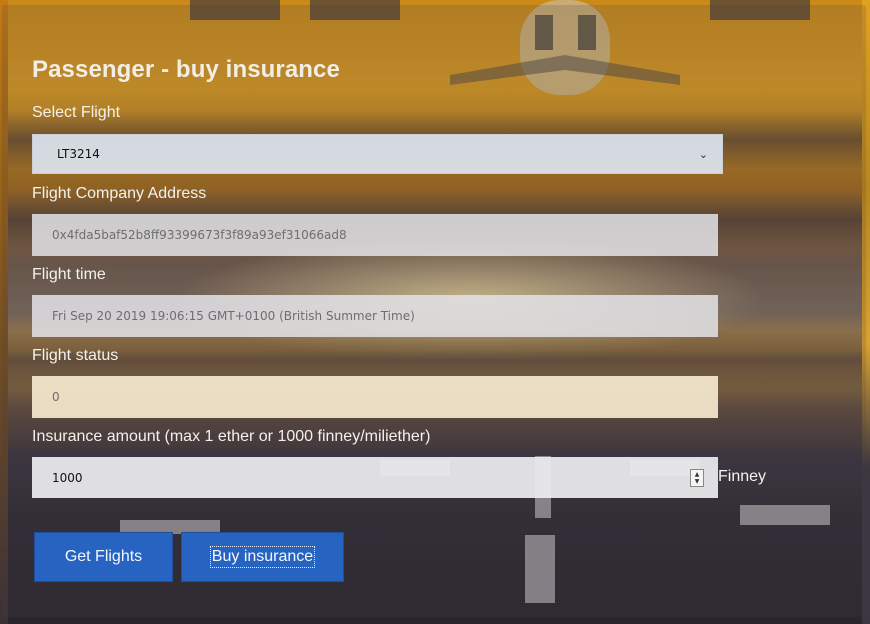  What do you see at coordinates (742, 476) in the screenshot?
I see `insurance-unit-label: Finney` at bounding box center [742, 476].